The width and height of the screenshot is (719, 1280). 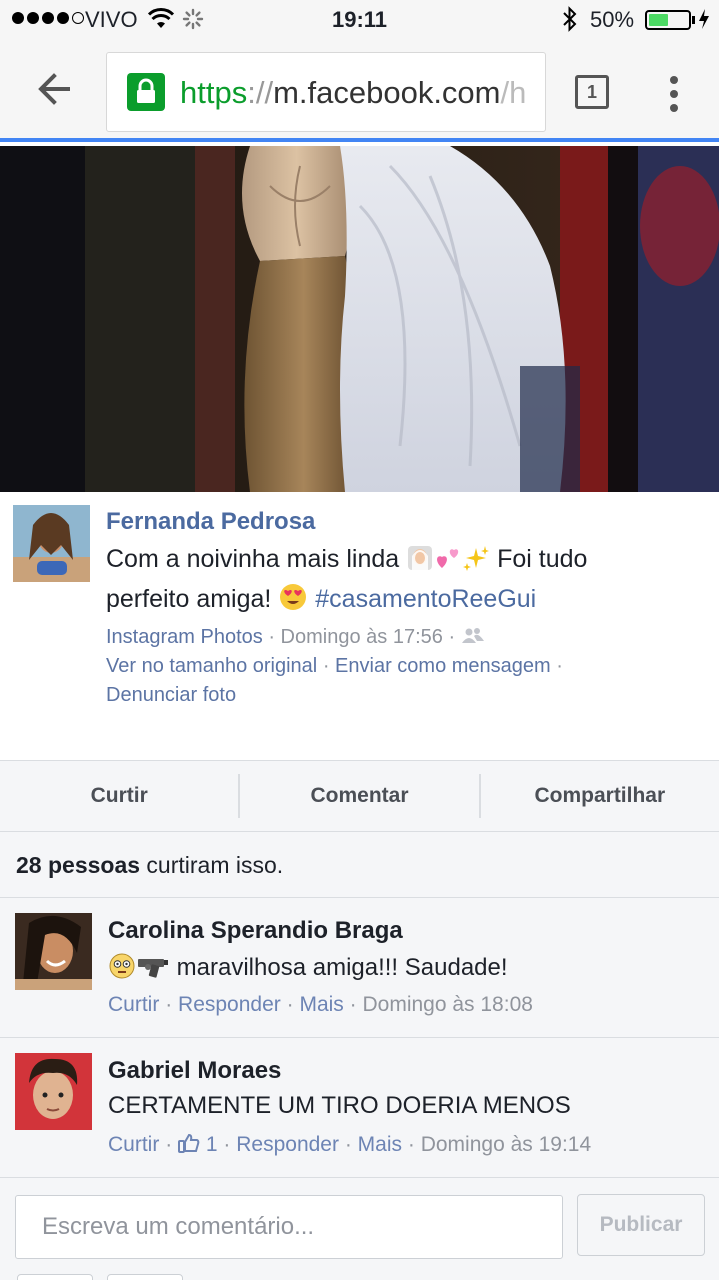 I want to click on publish-button: Publicar, so click(x=641, y=1225).